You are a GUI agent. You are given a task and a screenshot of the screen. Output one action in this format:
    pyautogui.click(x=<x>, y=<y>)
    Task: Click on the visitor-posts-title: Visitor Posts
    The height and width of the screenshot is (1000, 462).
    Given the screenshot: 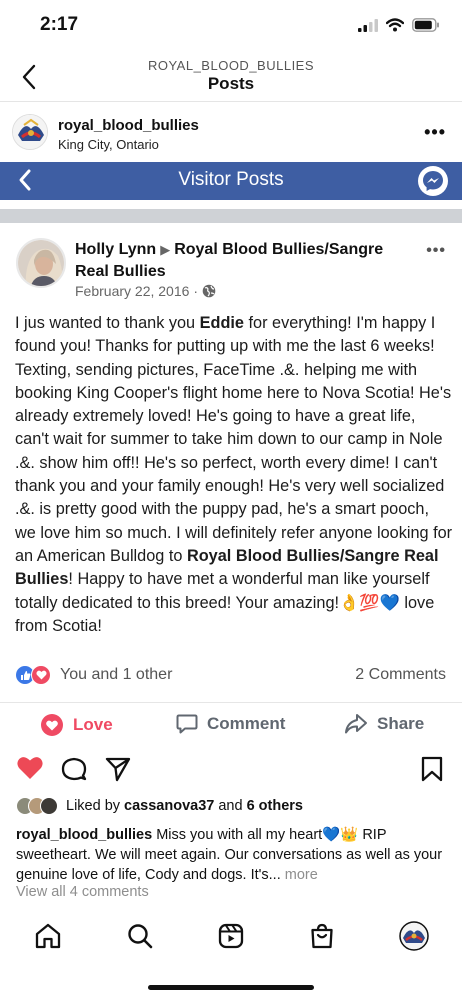 What is the action you would take?
    pyautogui.click(x=231, y=179)
    